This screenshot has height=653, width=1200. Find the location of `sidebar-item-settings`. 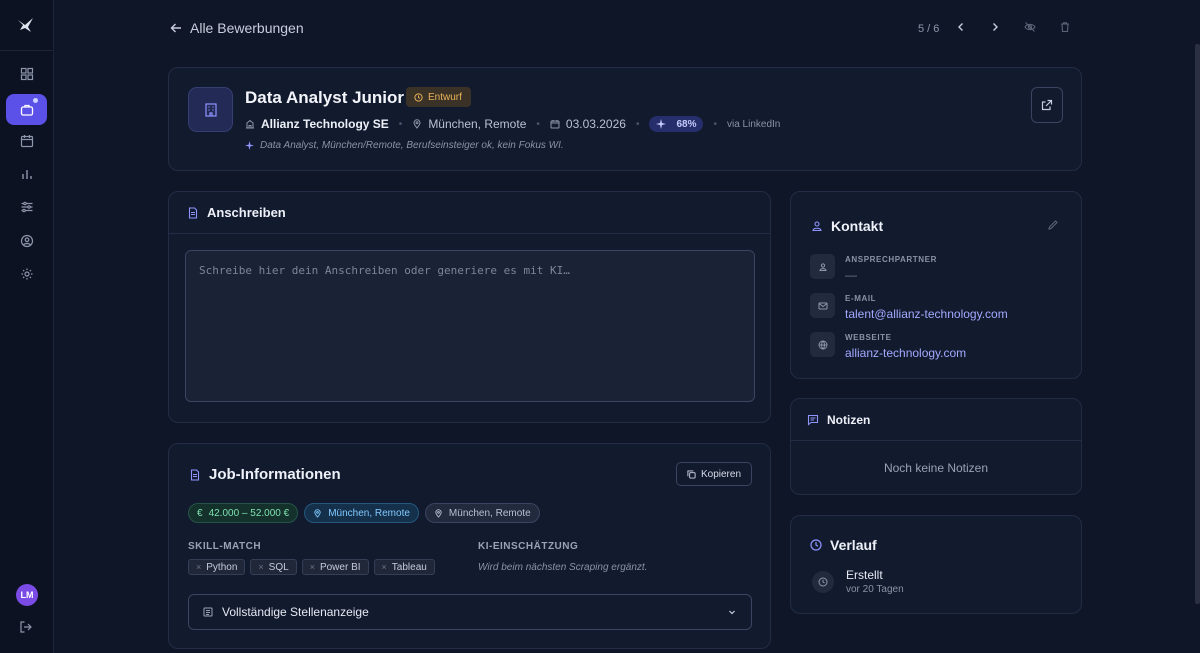

sidebar-item-settings is located at coordinates (26, 273).